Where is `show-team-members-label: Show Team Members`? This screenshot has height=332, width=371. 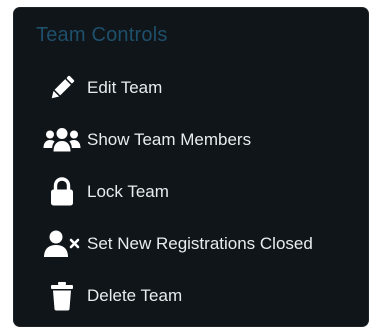 show-team-members-label: Show Team Members is located at coordinates (169, 139).